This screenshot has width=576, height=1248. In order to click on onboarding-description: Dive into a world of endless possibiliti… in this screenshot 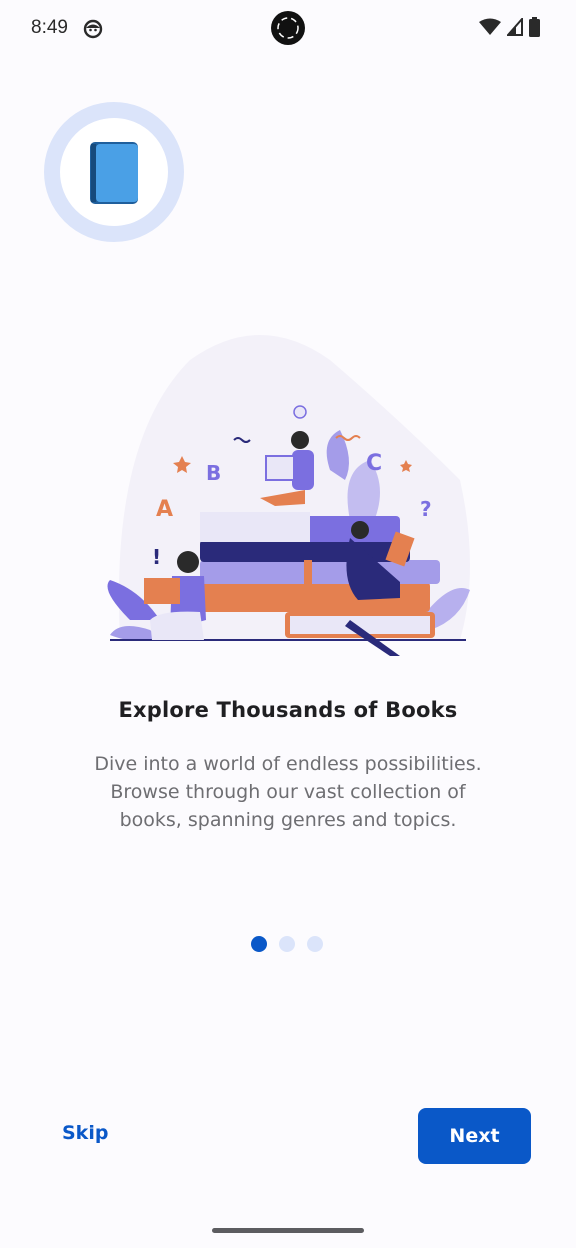, I will do `click(288, 792)`.